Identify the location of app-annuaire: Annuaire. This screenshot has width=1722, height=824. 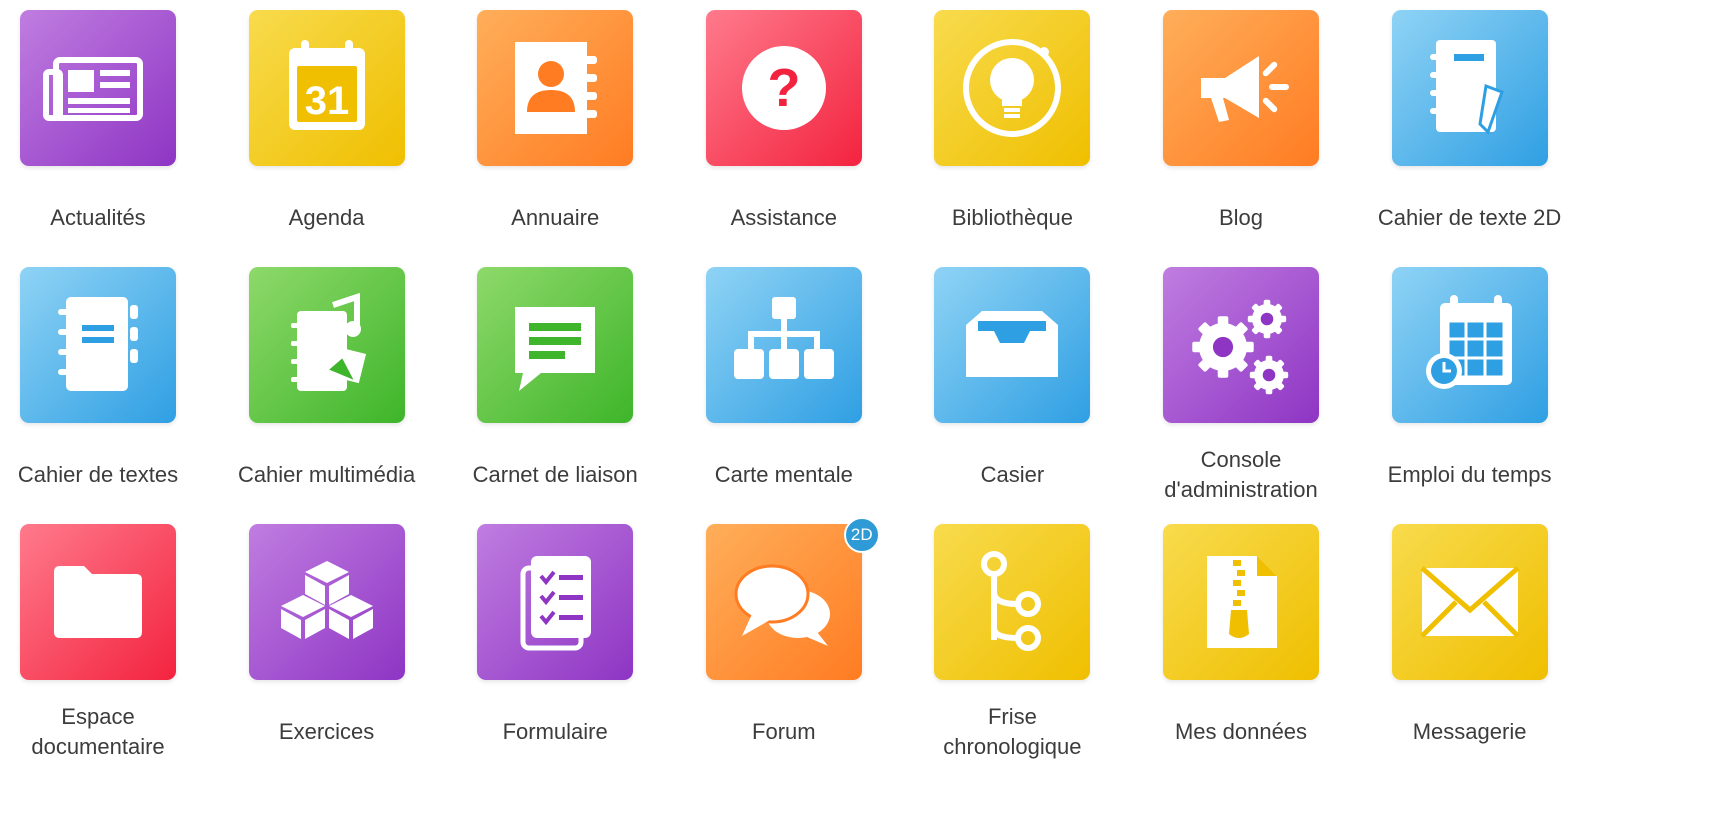
(555, 140).